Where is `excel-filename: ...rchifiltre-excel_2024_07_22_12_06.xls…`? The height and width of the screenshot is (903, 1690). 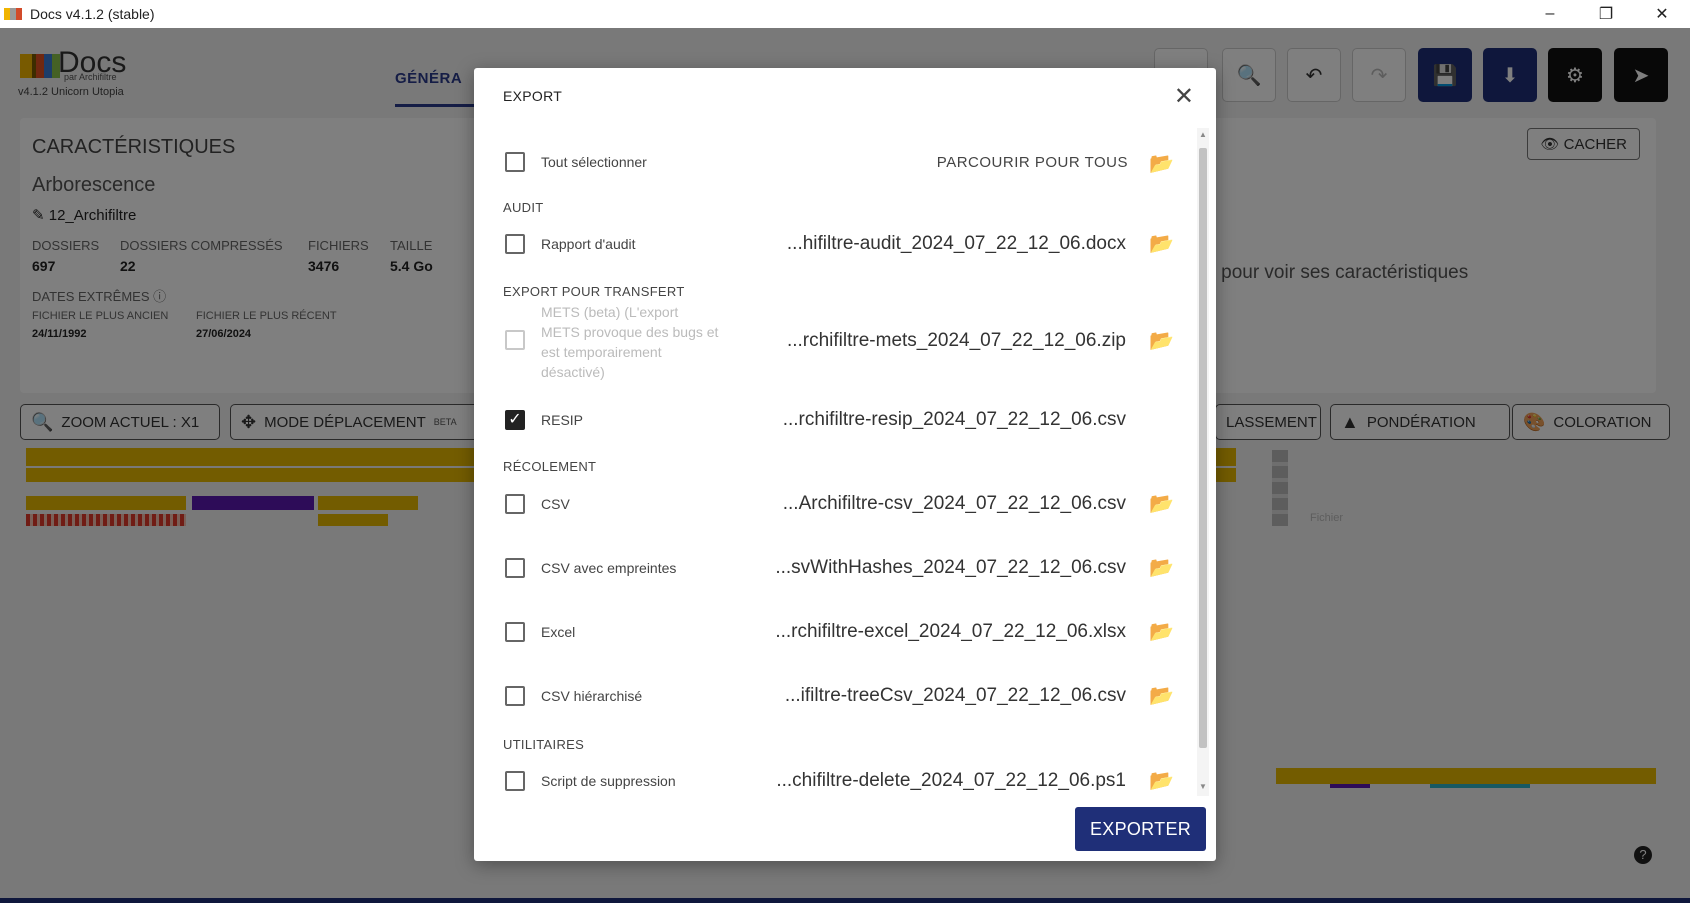
excel-filename: ...rchifiltre-excel_2024_07_22_12_06.xls… is located at coordinates (950, 632).